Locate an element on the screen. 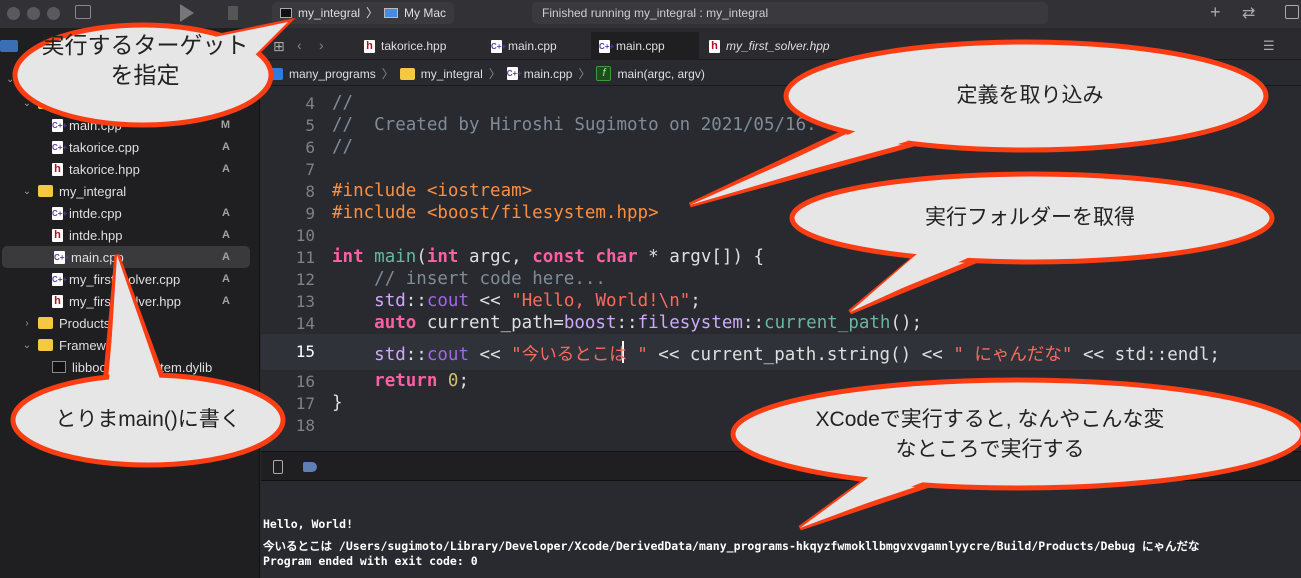 The height and width of the screenshot is (578, 1301). callout-text-main: とりまmain()に書く is located at coordinates (148, 419).